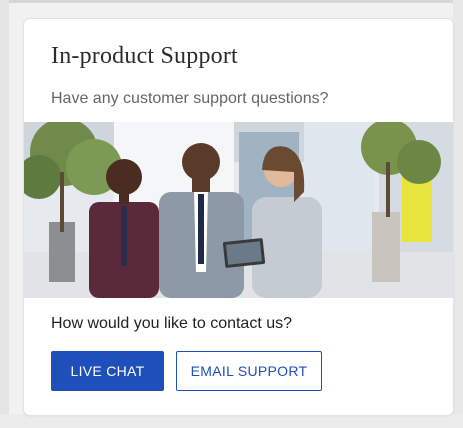 The image size is (463, 428). Describe the element at coordinates (249, 371) in the screenshot. I see `email-support-button: EMAIL SUPPORT` at that location.